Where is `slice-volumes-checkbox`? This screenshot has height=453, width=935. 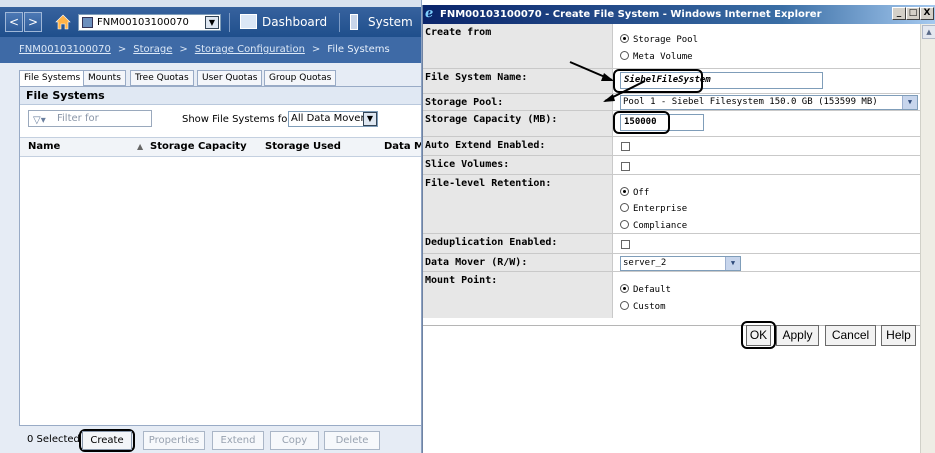
slice-volumes-checkbox is located at coordinates (625, 166).